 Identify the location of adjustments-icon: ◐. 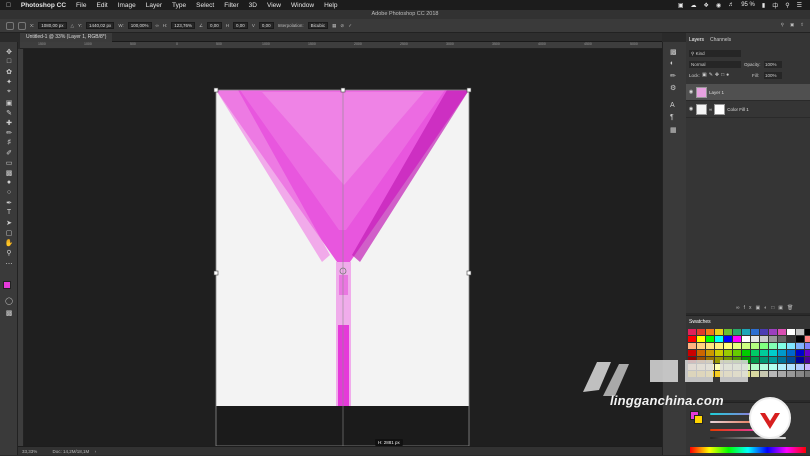
(672, 63).